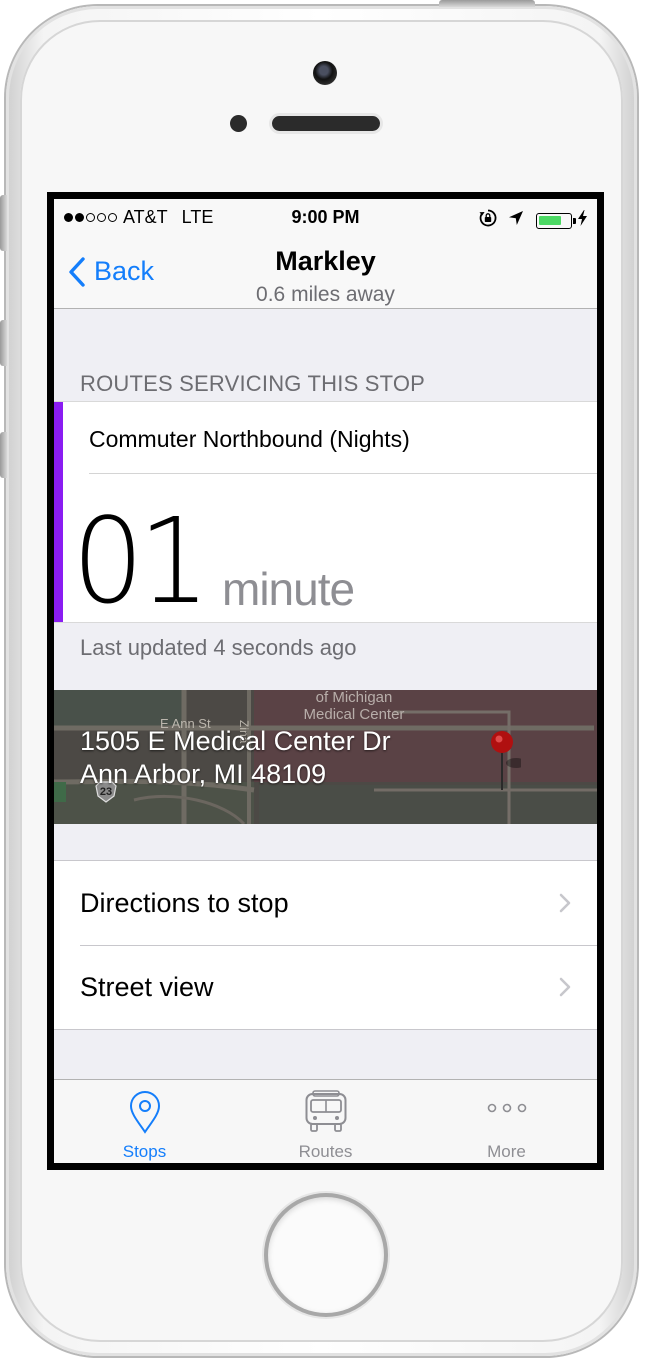 The image size is (645, 1364). Describe the element at coordinates (144, 1112) in the screenshot. I see `location-pin-icon` at that location.